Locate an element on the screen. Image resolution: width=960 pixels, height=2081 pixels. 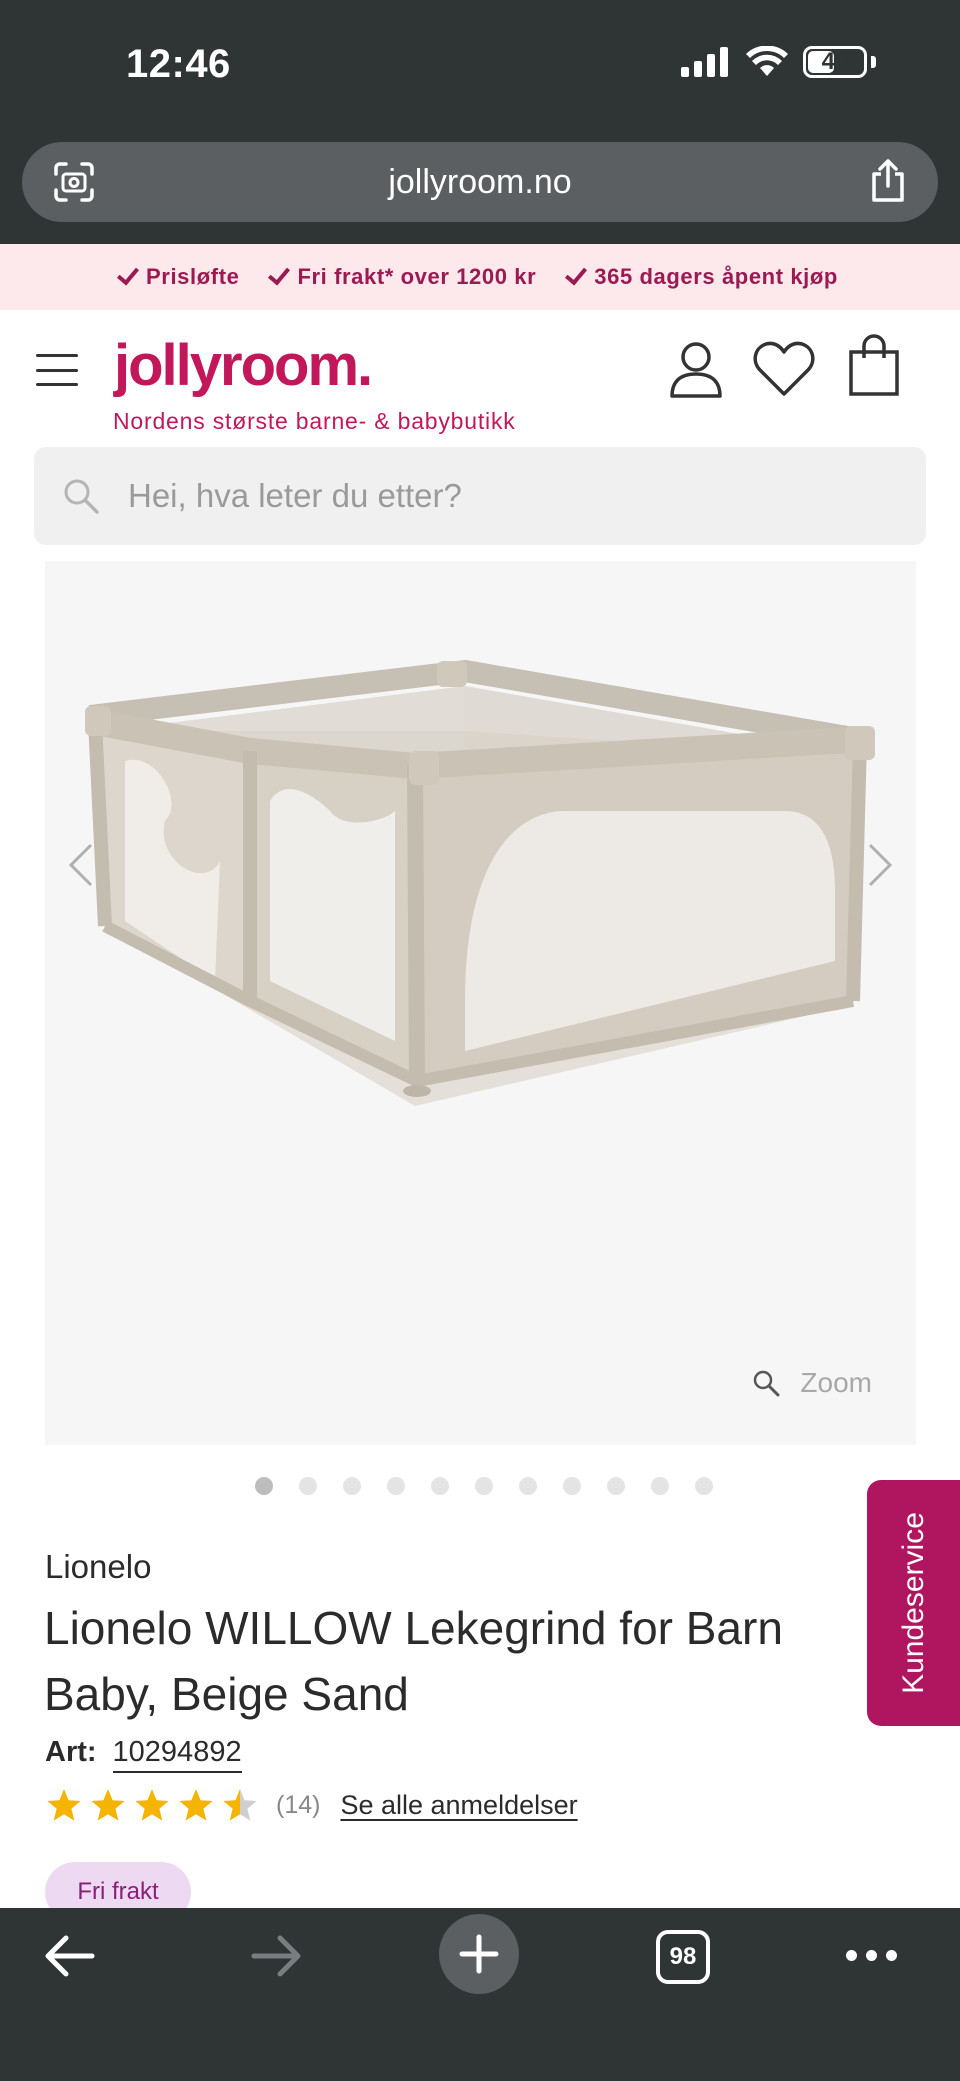
back-arrow-icon is located at coordinates (70, 1956).